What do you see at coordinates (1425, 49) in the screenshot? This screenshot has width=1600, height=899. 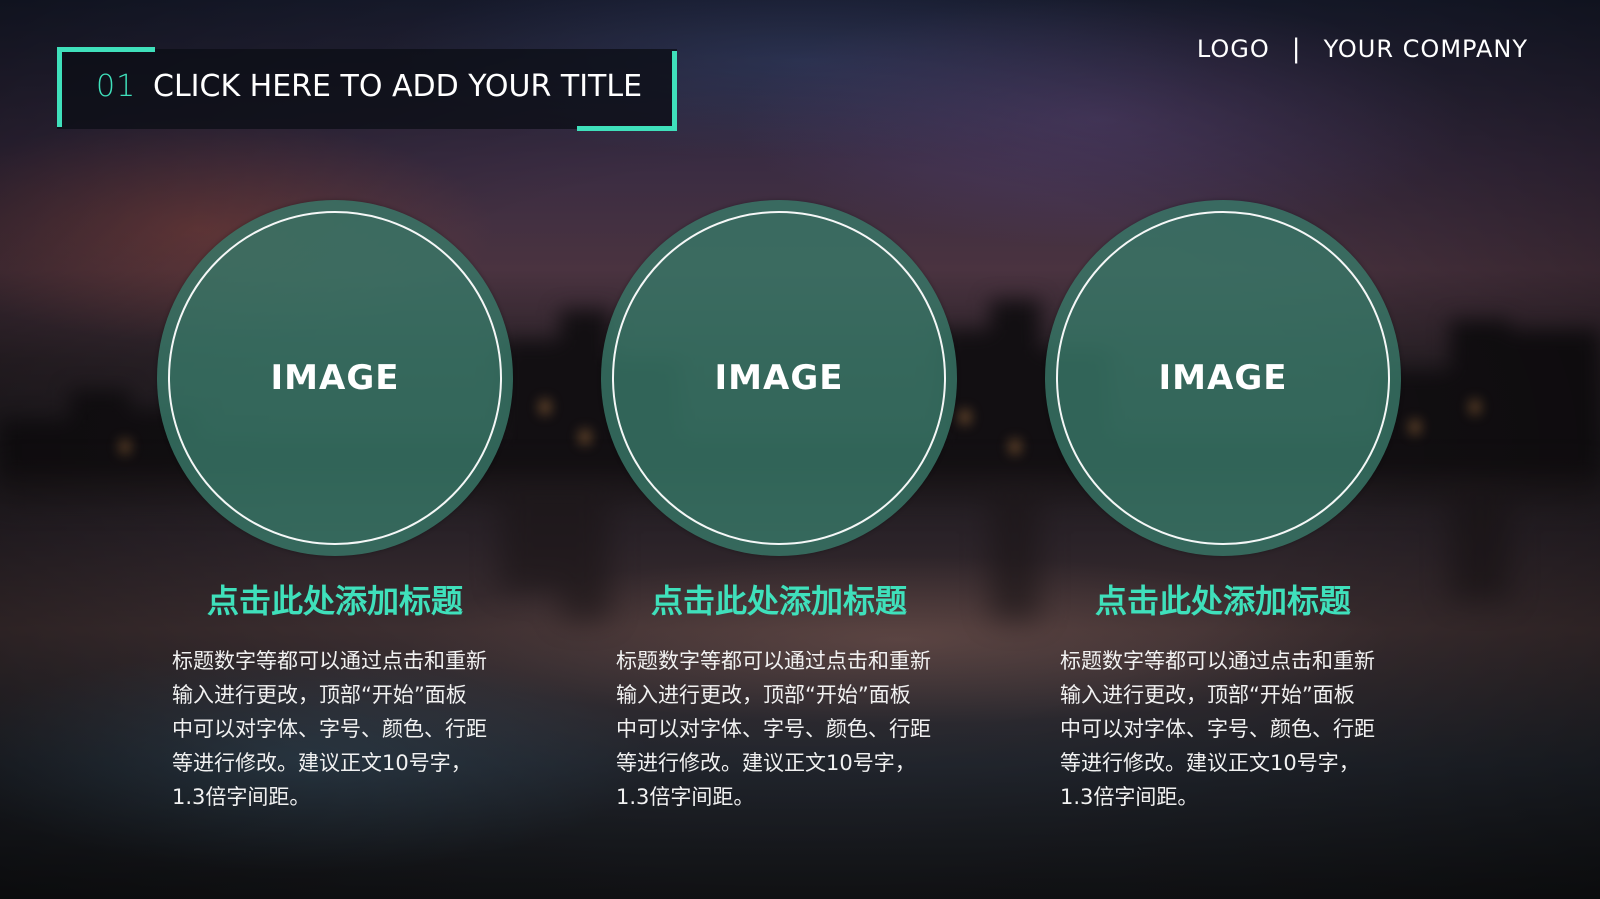 I see `company-name: YOUR COMPANY` at bounding box center [1425, 49].